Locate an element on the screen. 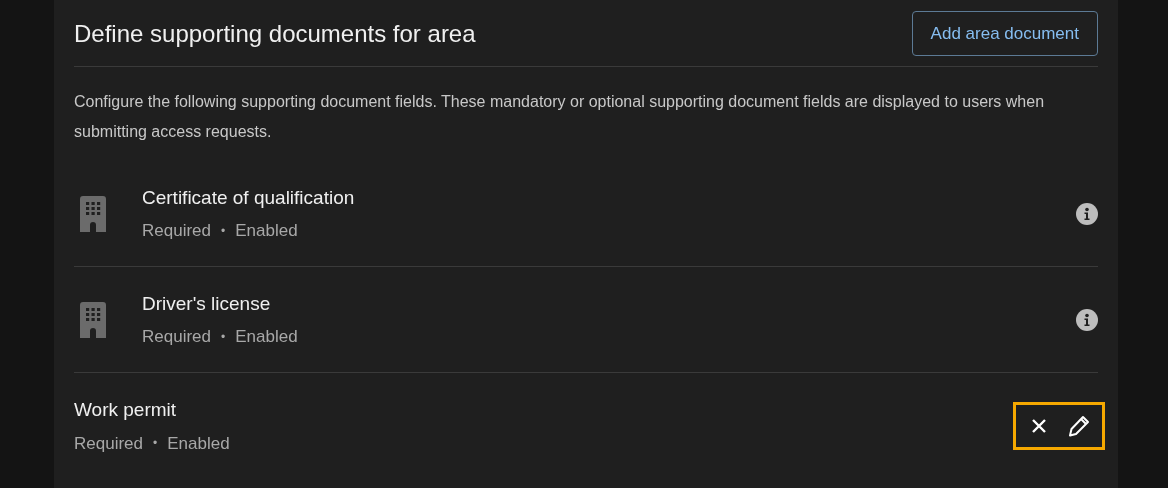  document-name: Driver's license is located at coordinates (207, 303).